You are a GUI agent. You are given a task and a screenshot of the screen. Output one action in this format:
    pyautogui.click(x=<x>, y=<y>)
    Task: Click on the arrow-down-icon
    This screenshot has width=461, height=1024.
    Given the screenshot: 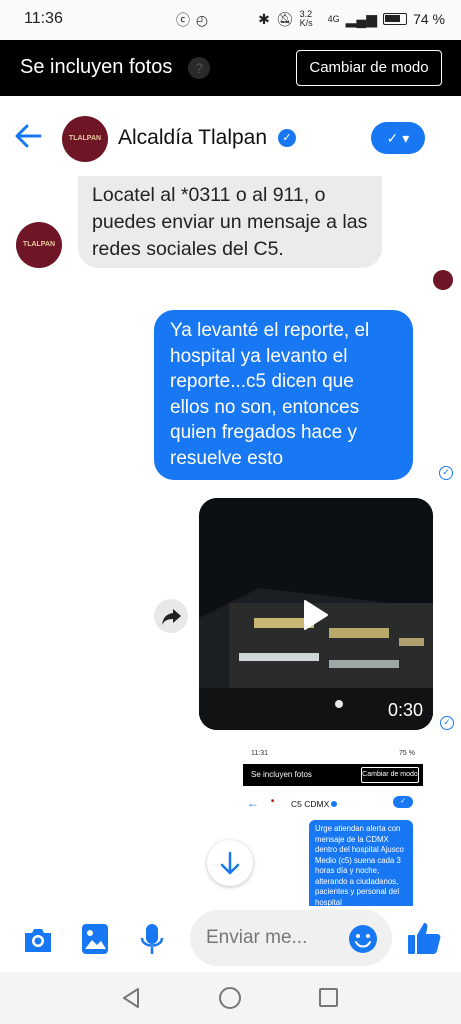 What is the action you would take?
    pyautogui.click(x=230, y=863)
    